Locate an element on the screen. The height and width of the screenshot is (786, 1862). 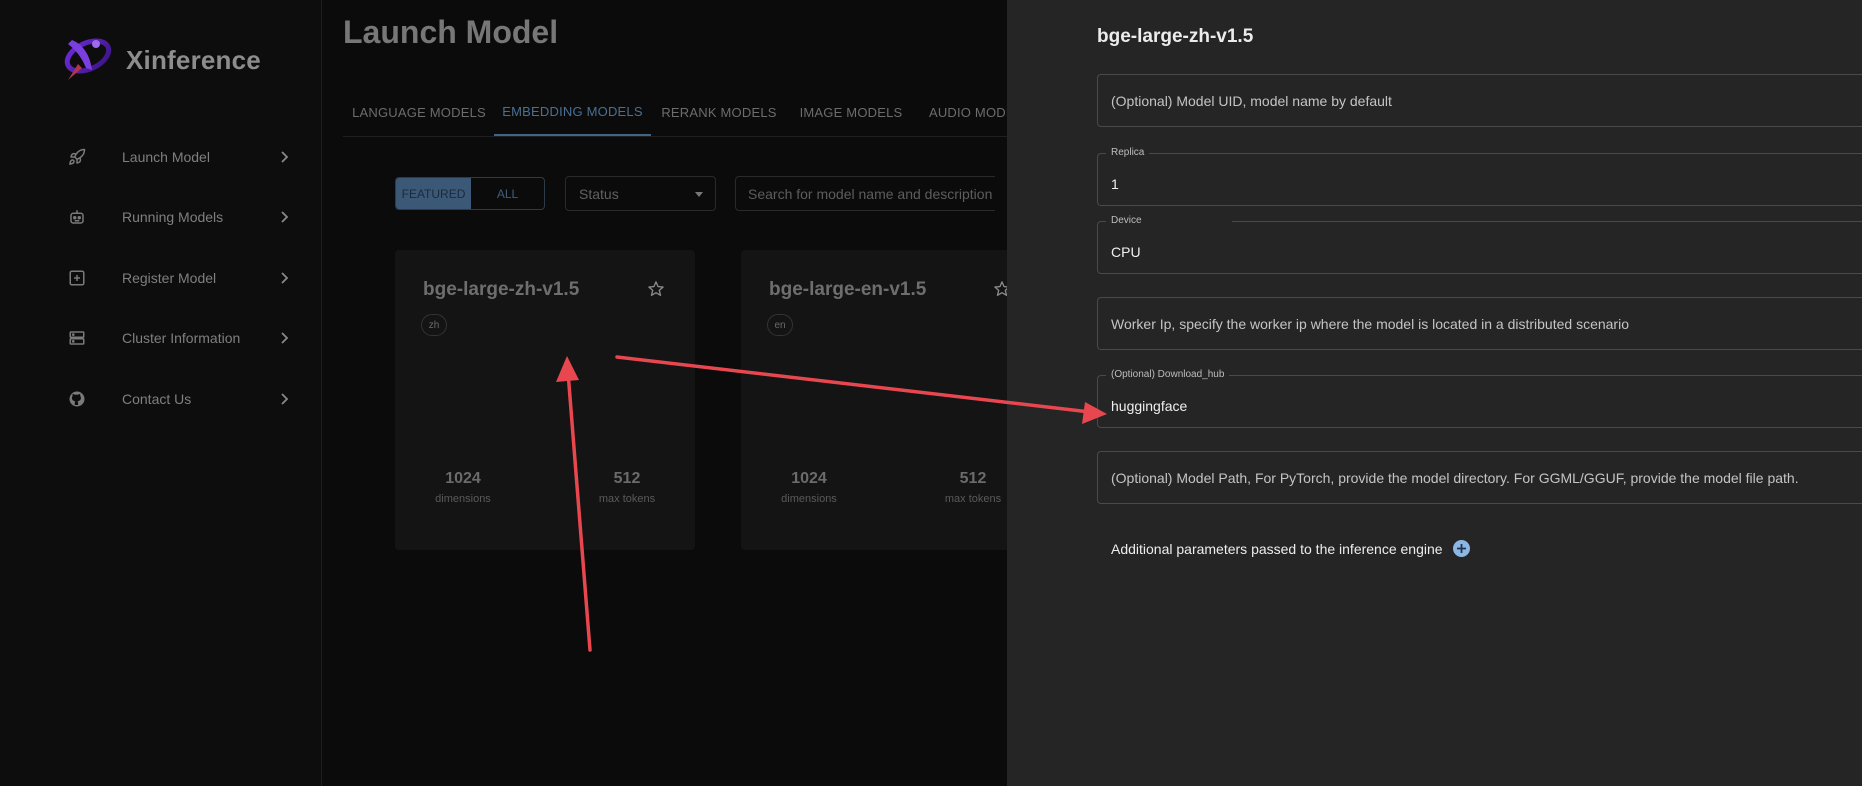
featured-all-toggle: FEATURED ALL is located at coordinates (470, 193).